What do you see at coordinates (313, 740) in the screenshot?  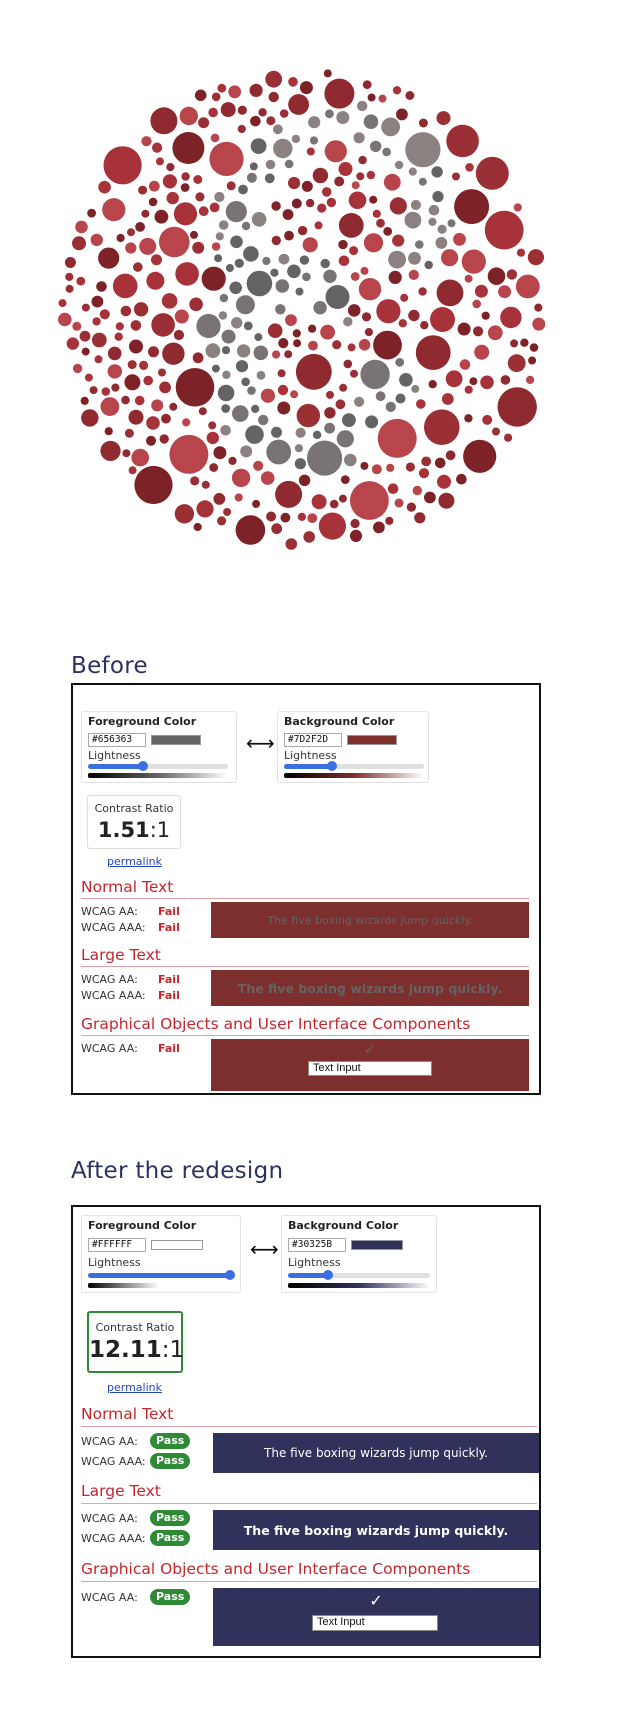 I see `background-hex-input: #7D2F2D` at bounding box center [313, 740].